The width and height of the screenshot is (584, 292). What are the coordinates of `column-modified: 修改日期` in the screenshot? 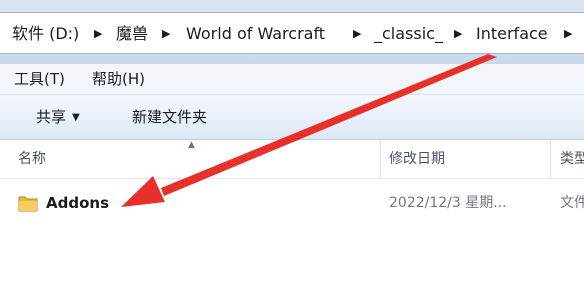 It's located at (417, 159).